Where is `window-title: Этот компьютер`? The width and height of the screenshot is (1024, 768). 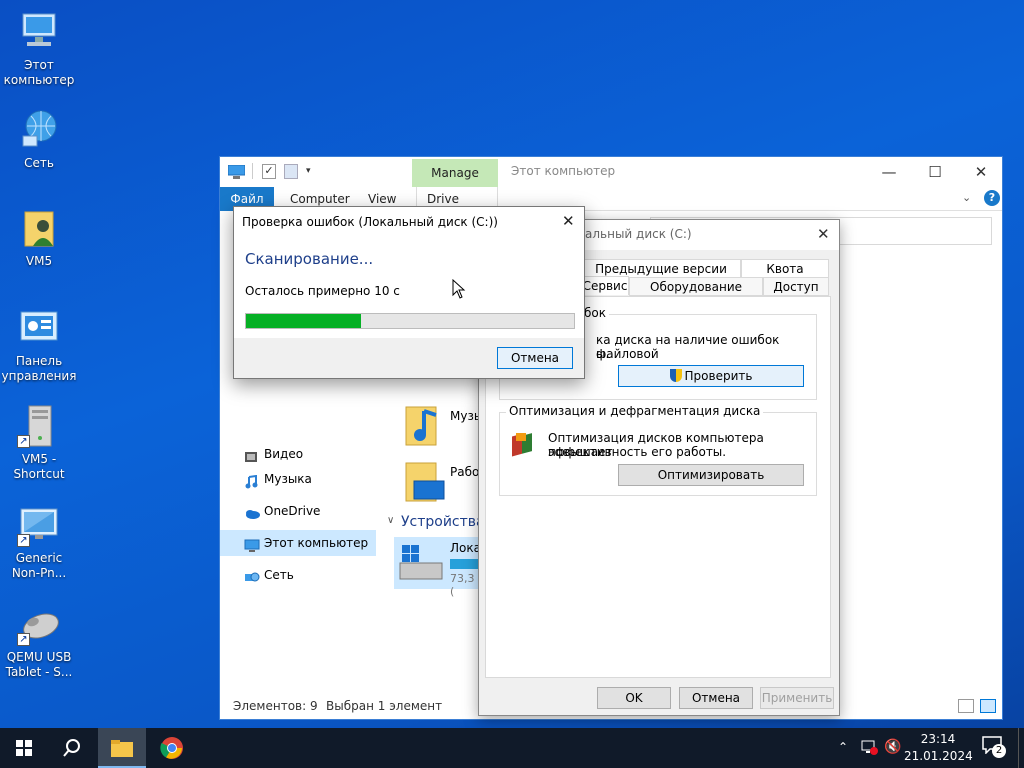 window-title: Этот компьютер is located at coordinates (563, 171).